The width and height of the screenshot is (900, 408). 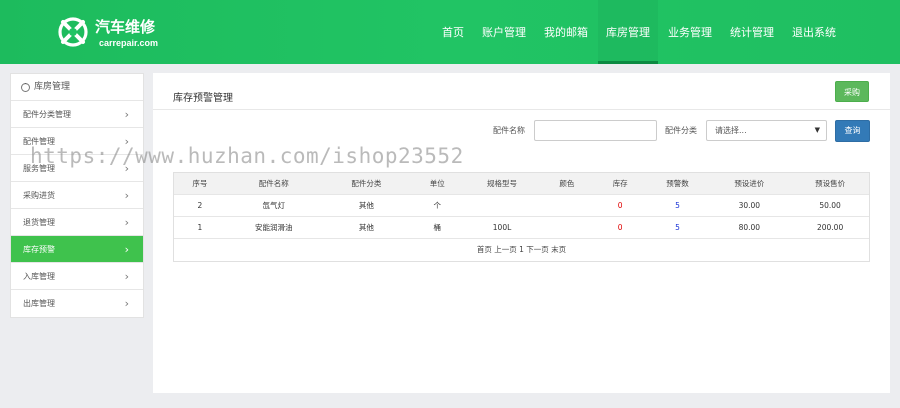 I want to click on table-cell: 氙气灯, so click(x=273, y=205).